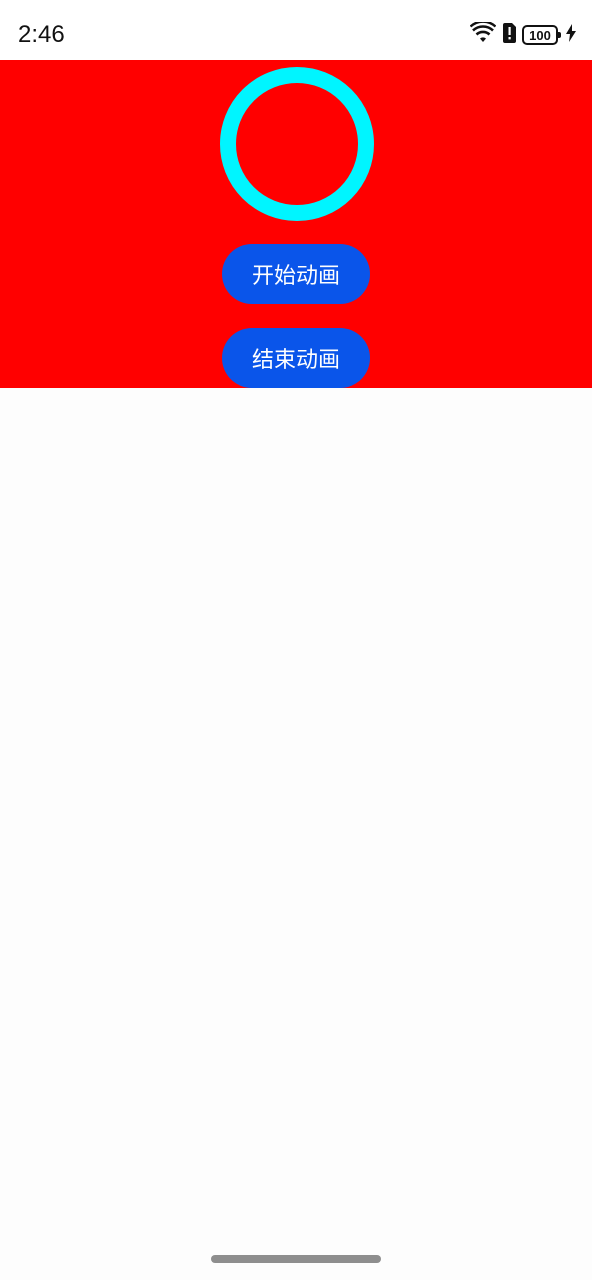  Describe the element at coordinates (571, 35) in the screenshot. I see `charging-icon` at that location.